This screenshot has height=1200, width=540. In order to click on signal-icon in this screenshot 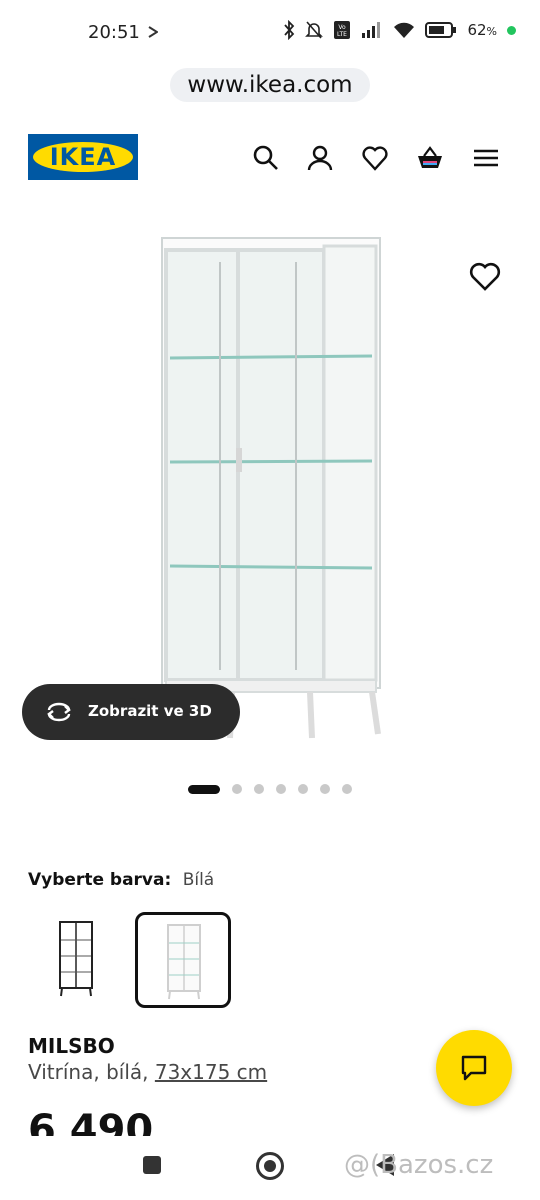, I will do `click(371, 30)`.